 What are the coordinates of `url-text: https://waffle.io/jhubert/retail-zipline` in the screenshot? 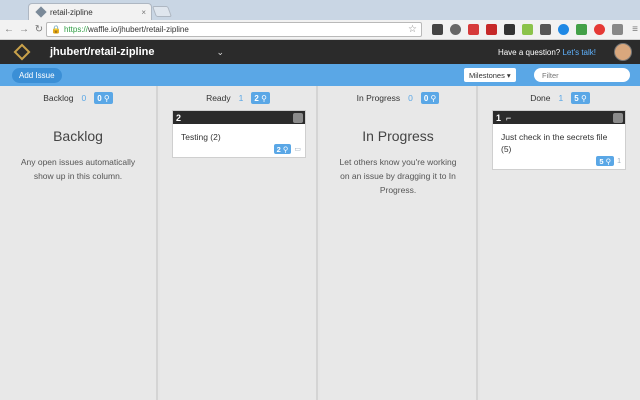 It's located at (126, 29).